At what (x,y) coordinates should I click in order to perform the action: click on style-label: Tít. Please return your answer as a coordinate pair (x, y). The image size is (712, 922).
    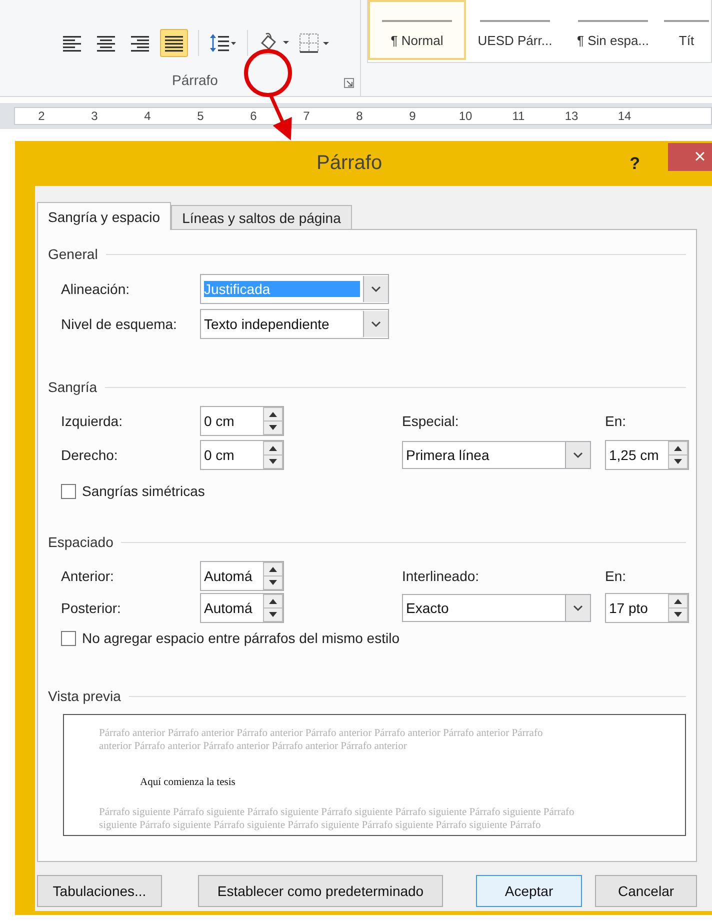
    Looking at the image, I should click on (686, 40).